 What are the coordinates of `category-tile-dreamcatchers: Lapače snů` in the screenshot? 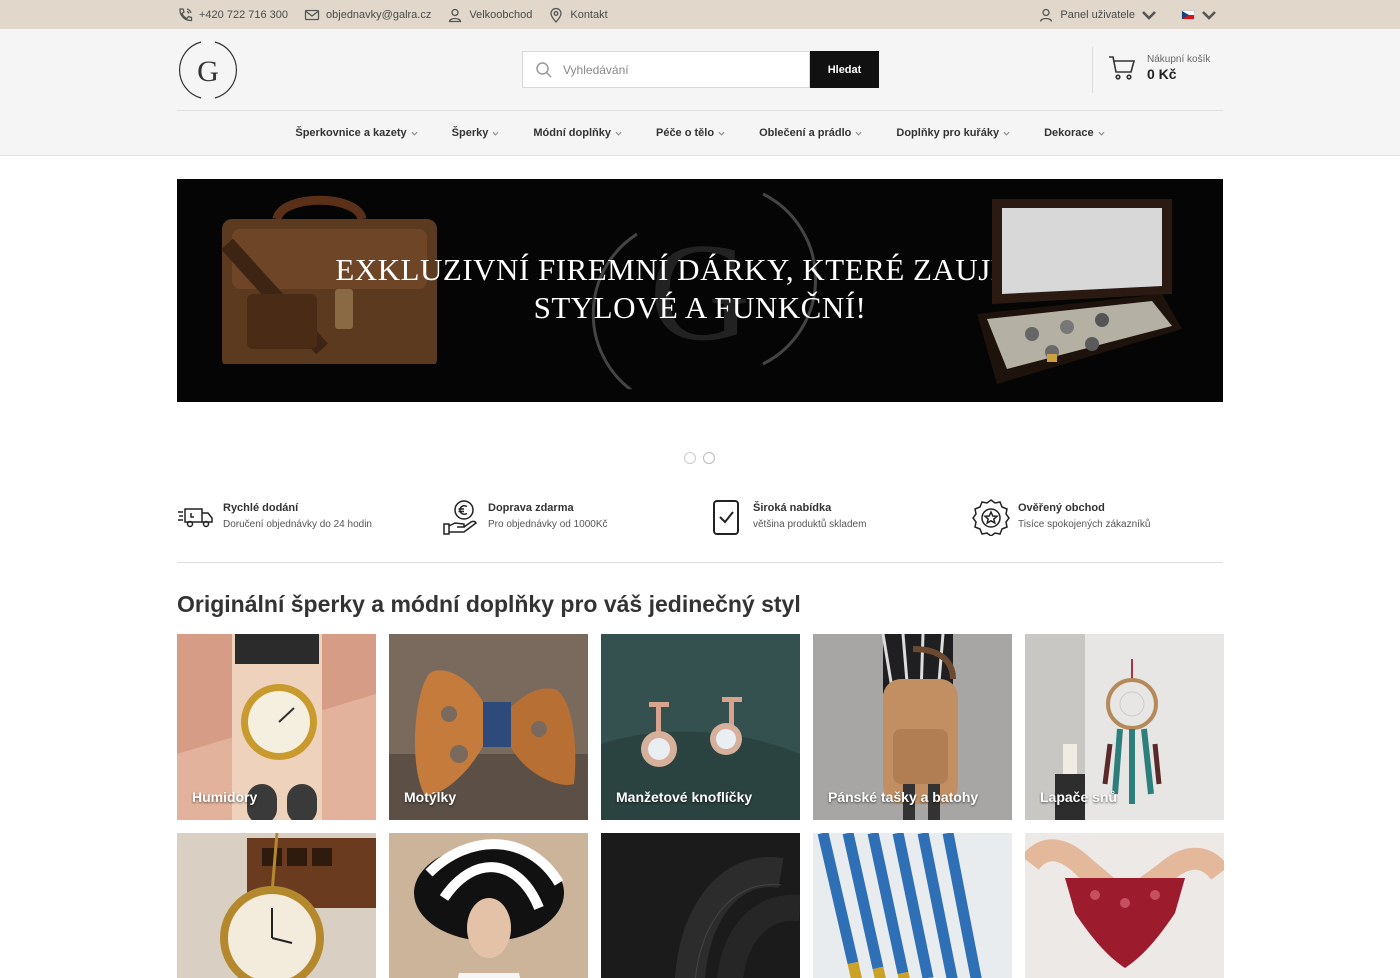 It's located at (1124, 727).